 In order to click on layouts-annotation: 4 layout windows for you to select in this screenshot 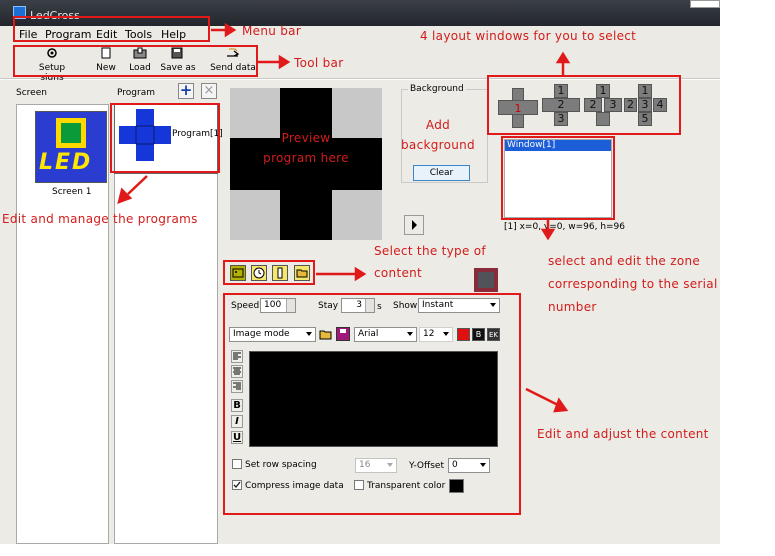, I will do `click(528, 36)`.